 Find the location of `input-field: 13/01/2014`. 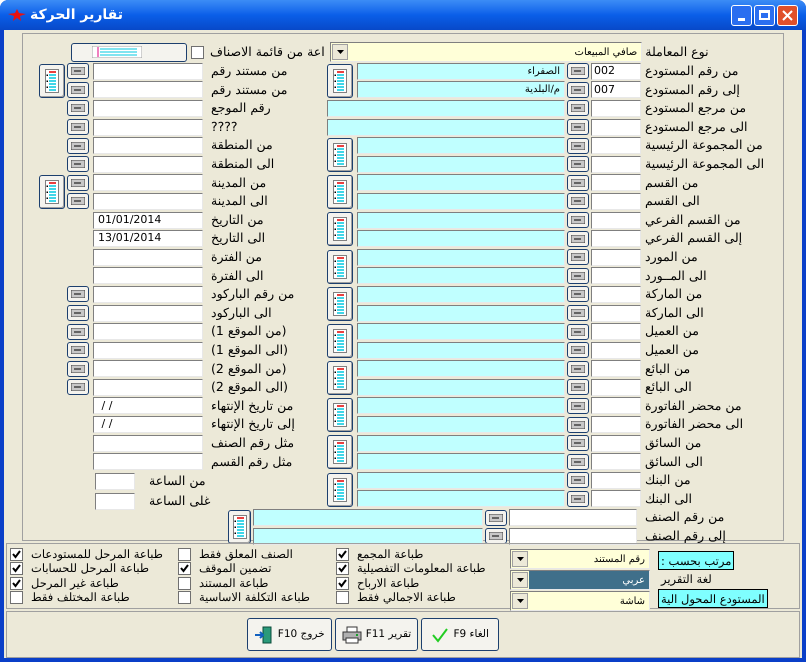

input-field: 13/01/2014 is located at coordinates (148, 239).